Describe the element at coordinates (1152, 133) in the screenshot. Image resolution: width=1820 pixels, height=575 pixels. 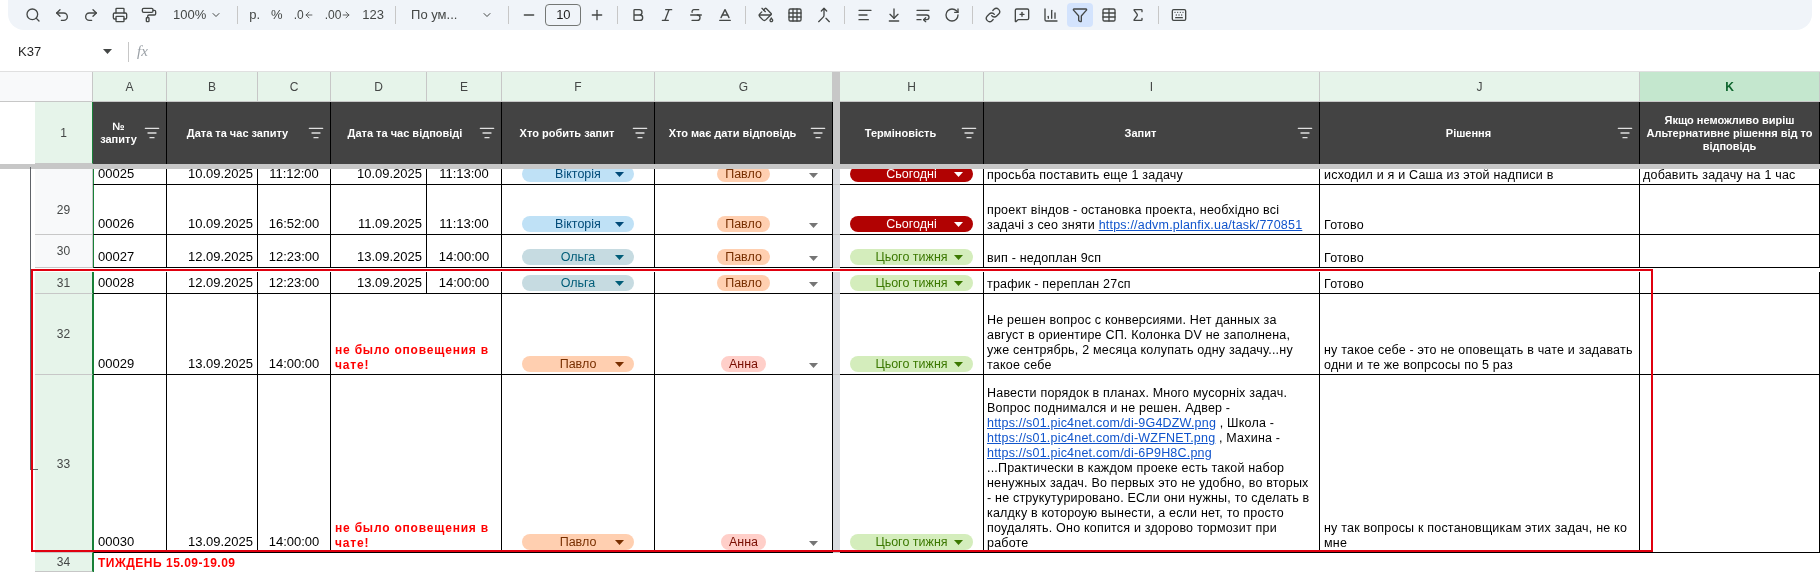
I see `header-cell: Запит` at that location.